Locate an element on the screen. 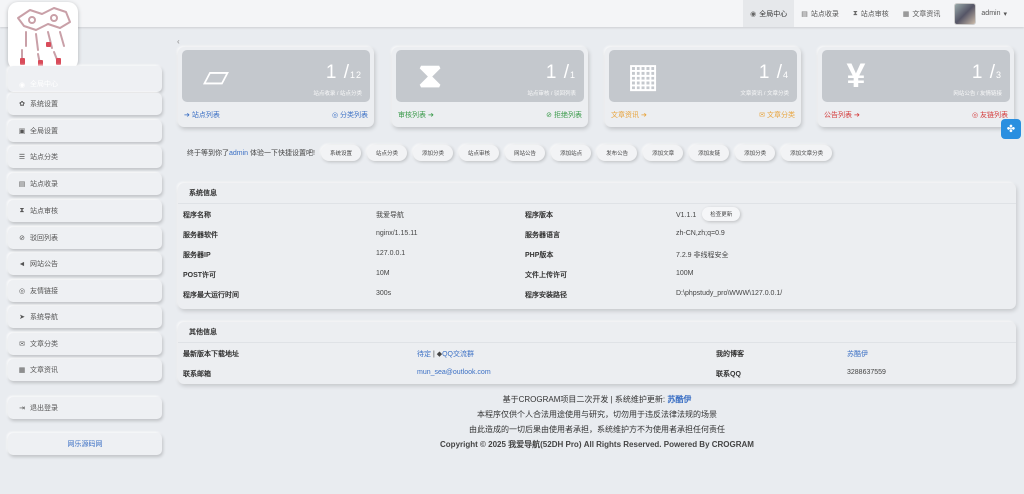 The width and height of the screenshot is (1024, 494). footer-line: 本程序仅供个人合法用途使用与研究，切勿用于违反法律法规的场景 is located at coordinates (597, 414).